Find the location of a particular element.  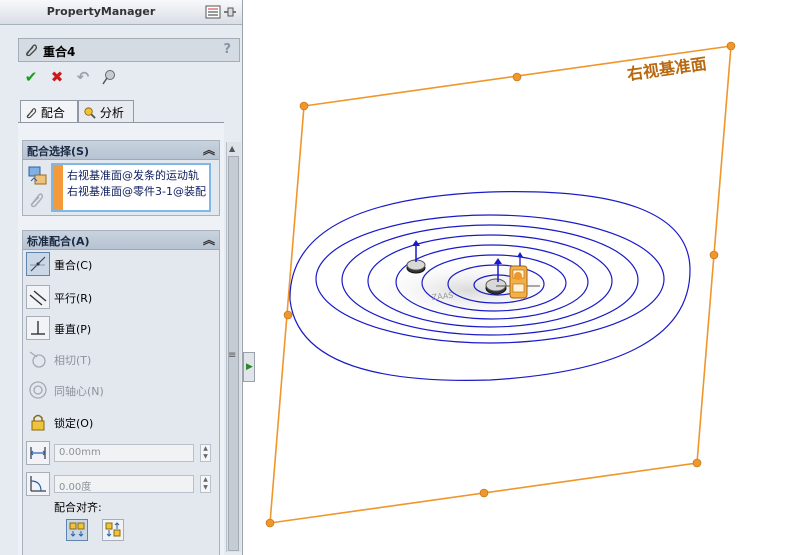

list-item: 右视基准面@发条的运动轨 is located at coordinates (138, 175).